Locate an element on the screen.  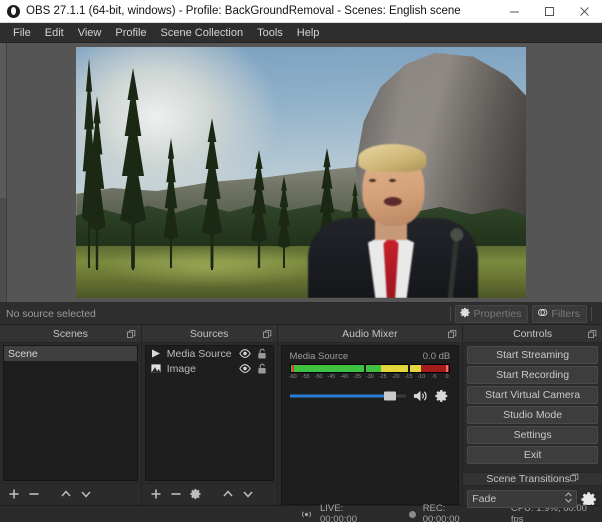
toolbar-divider is located at coordinates (450, 313).